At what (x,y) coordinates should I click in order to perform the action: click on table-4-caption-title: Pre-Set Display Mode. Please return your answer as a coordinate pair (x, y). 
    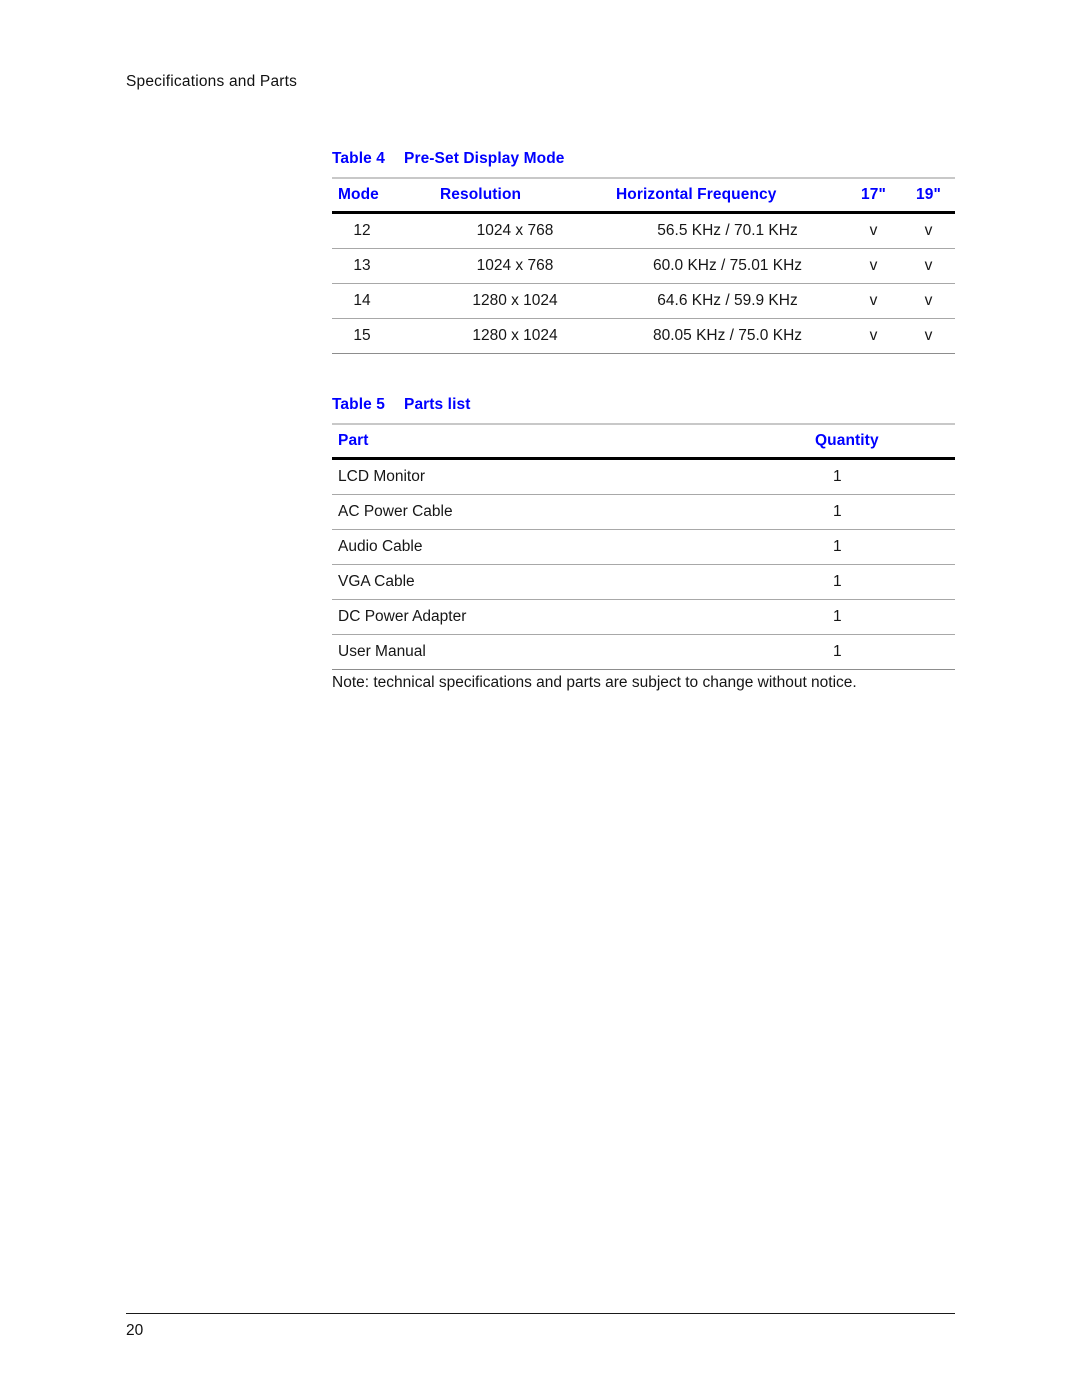
    Looking at the image, I should click on (484, 158).